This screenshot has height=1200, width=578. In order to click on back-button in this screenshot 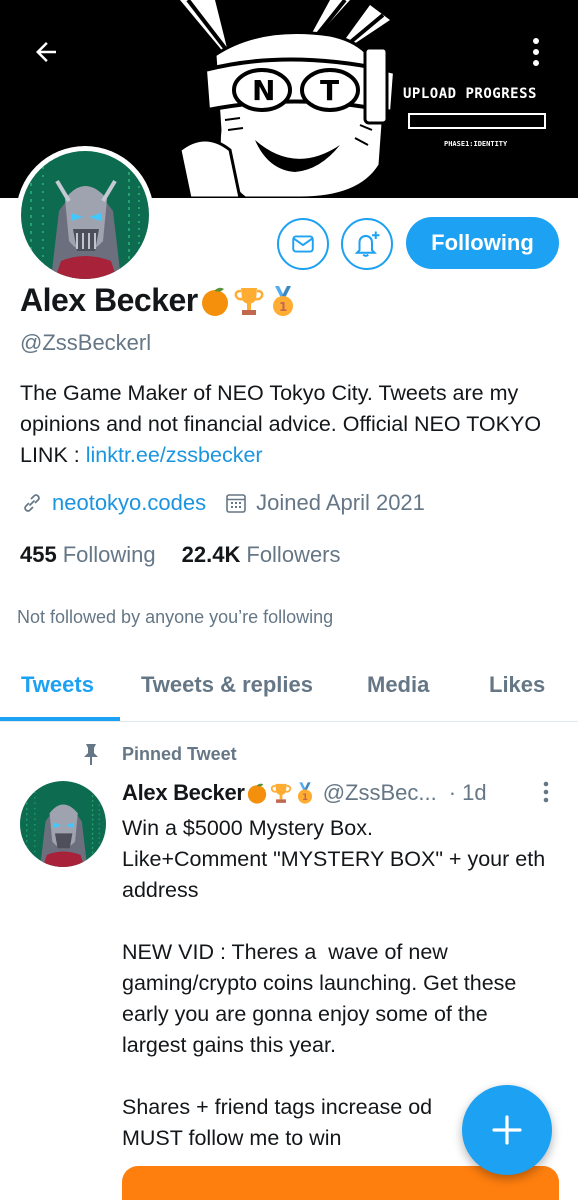, I will do `click(46, 52)`.